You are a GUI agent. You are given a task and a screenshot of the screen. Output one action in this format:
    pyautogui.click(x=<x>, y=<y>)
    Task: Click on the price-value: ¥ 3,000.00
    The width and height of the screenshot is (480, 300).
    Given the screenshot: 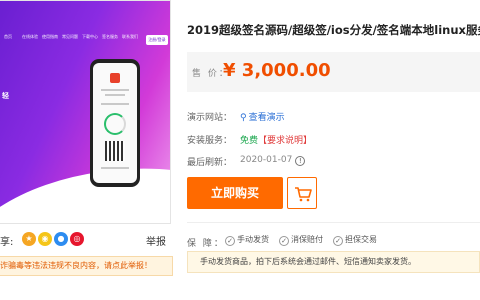 What is the action you would take?
    pyautogui.click(x=277, y=70)
    